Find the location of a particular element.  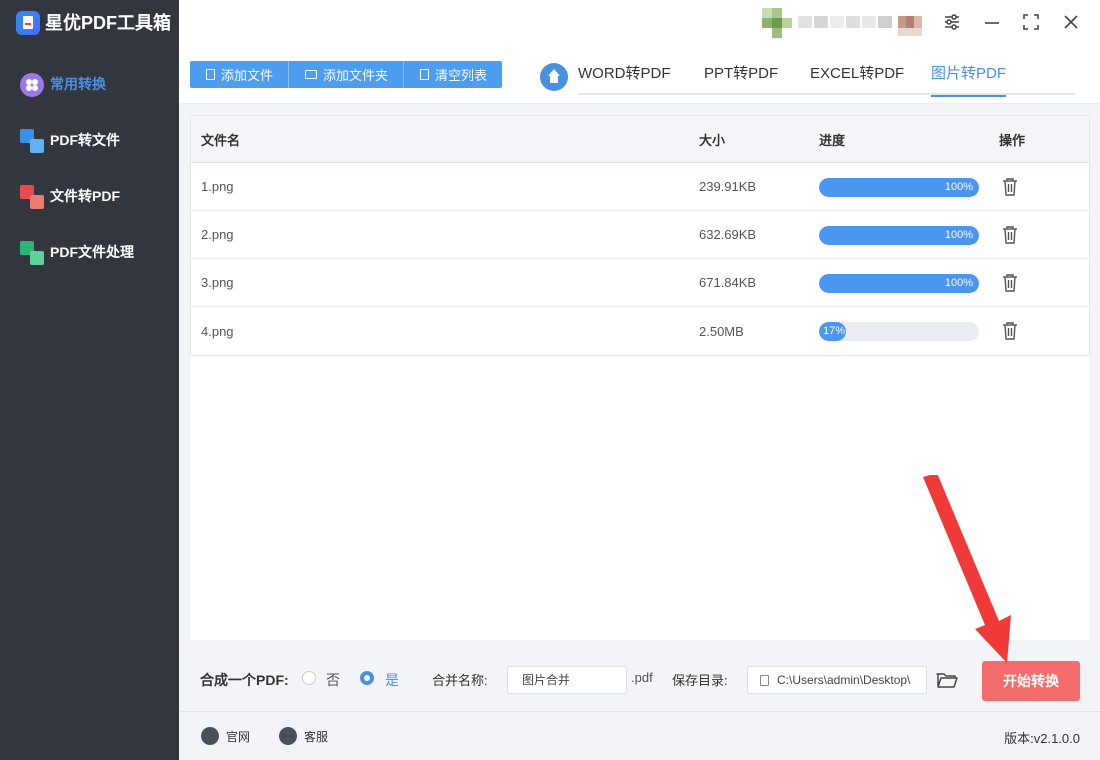

add-file-button: 添加文件 is located at coordinates (240, 74).